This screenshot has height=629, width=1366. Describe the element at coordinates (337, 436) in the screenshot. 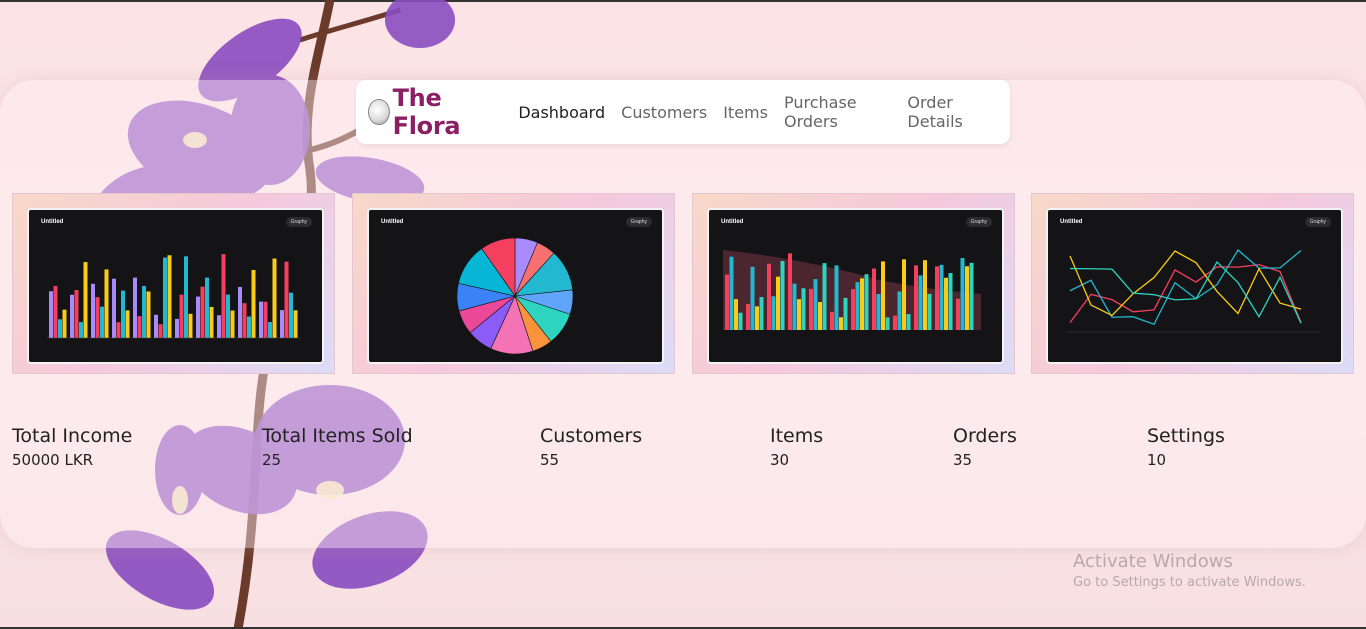

I see `stat-label: Total Items Sold` at that location.